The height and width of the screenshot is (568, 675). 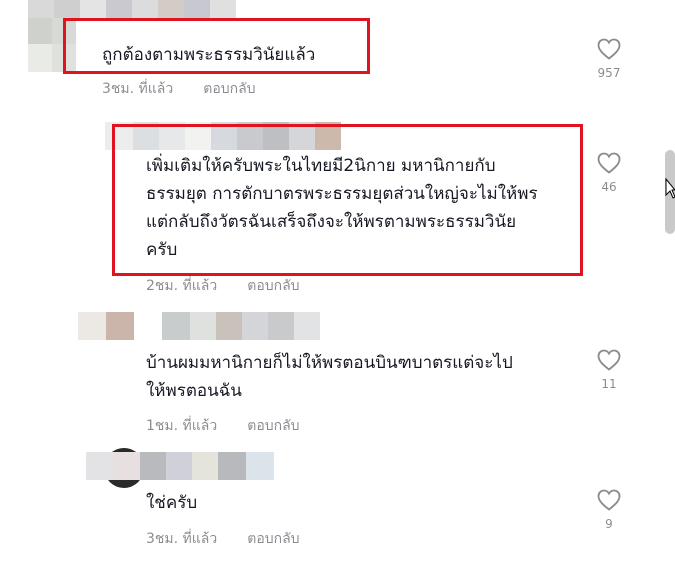 I want to click on comment-1-like-count: 957, so click(x=609, y=73).